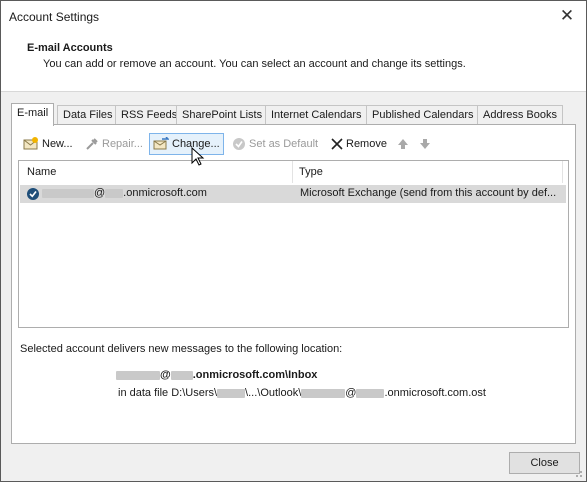  I want to click on delivery-location: @ .onmicrosoft.com\Inbox, so click(216, 375).